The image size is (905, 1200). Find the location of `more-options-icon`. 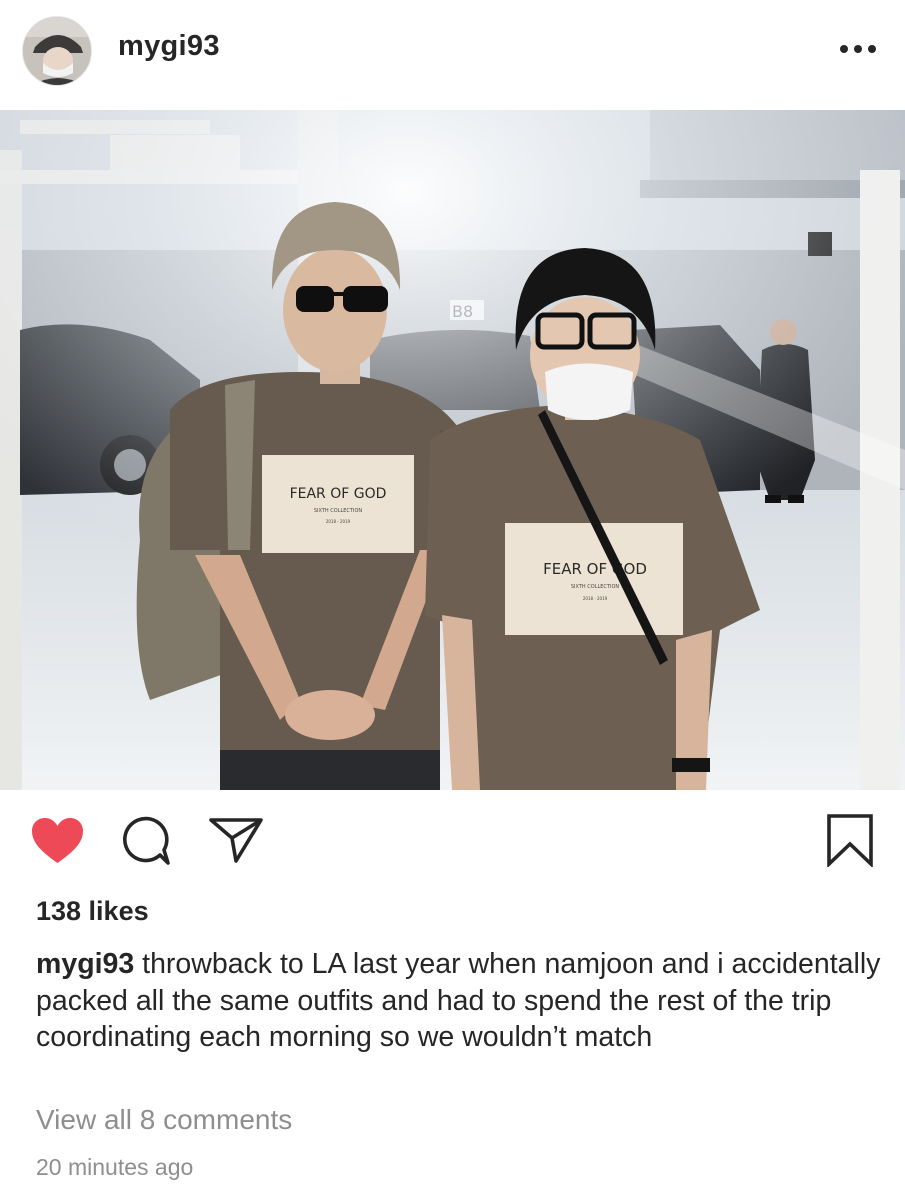

more-options-icon is located at coordinates (858, 49).